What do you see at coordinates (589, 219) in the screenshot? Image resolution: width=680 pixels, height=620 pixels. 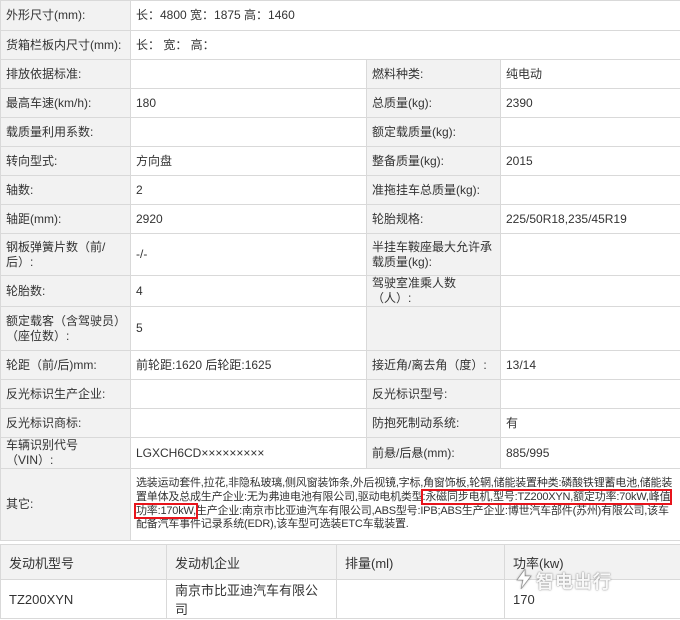 I see `spec-value: 225/50R18,235/45R19` at bounding box center [589, 219].